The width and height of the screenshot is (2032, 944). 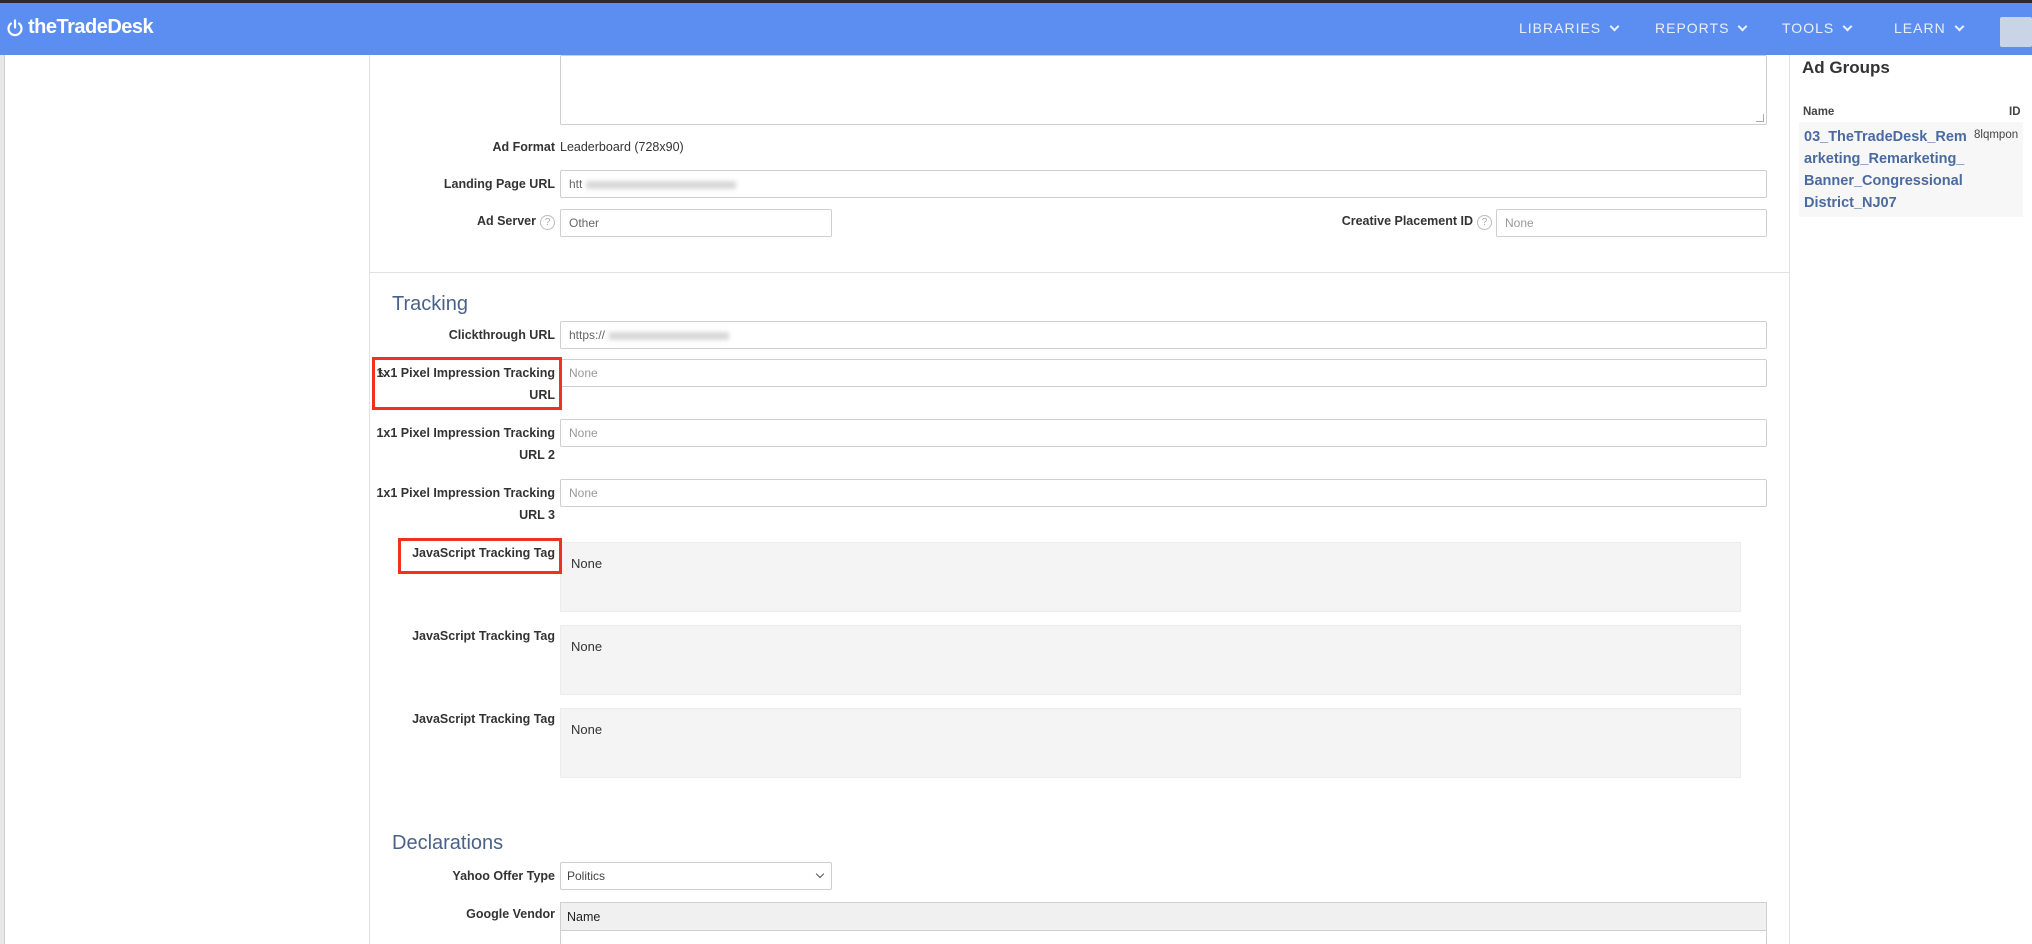 What do you see at coordinates (524, 147) in the screenshot?
I see `ad-format-label: Ad Format` at bounding box center [524, 147].